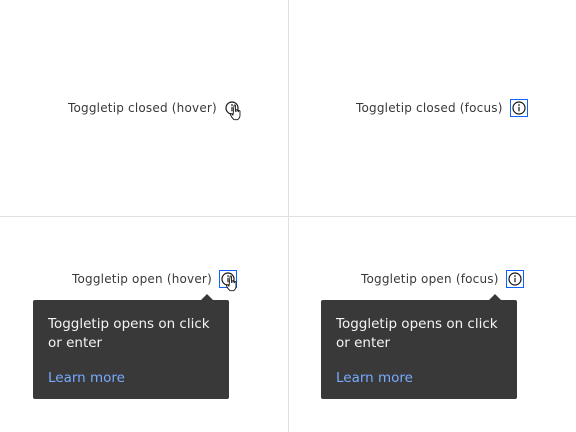  I want to click on toggletip-label: Toggletip closed (hover), so click(142, 108).